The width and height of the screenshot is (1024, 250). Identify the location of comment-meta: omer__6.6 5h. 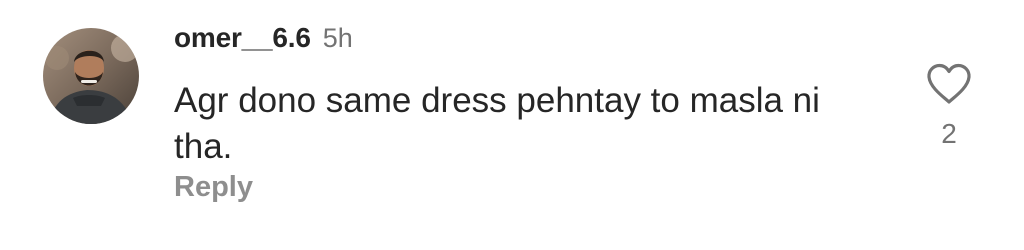
(263, 42).